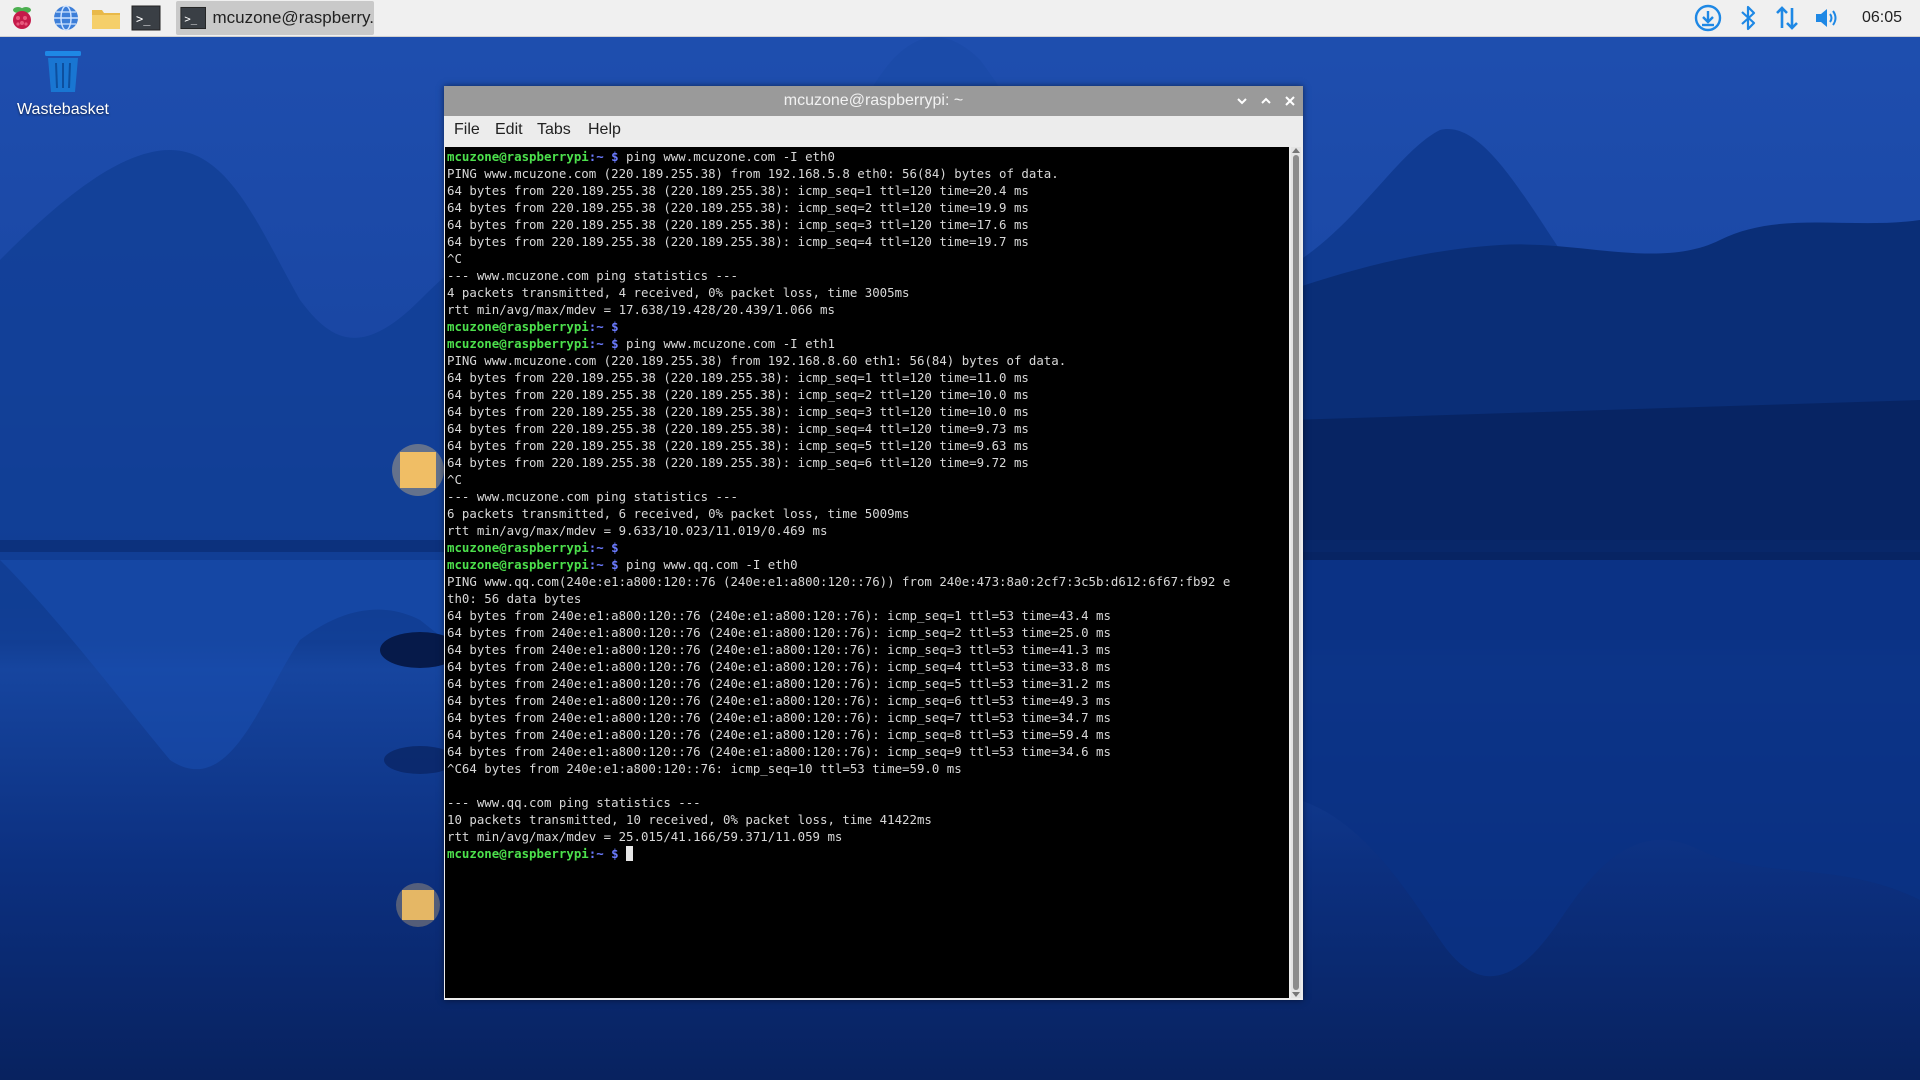 This screenshot has width=1920, height=1080. What do you see at coordinates (726, 156) in the screenshot?
I see `prompt-command: ping www.mcuzone.com -I eth0` at bounding box center [726, 156].